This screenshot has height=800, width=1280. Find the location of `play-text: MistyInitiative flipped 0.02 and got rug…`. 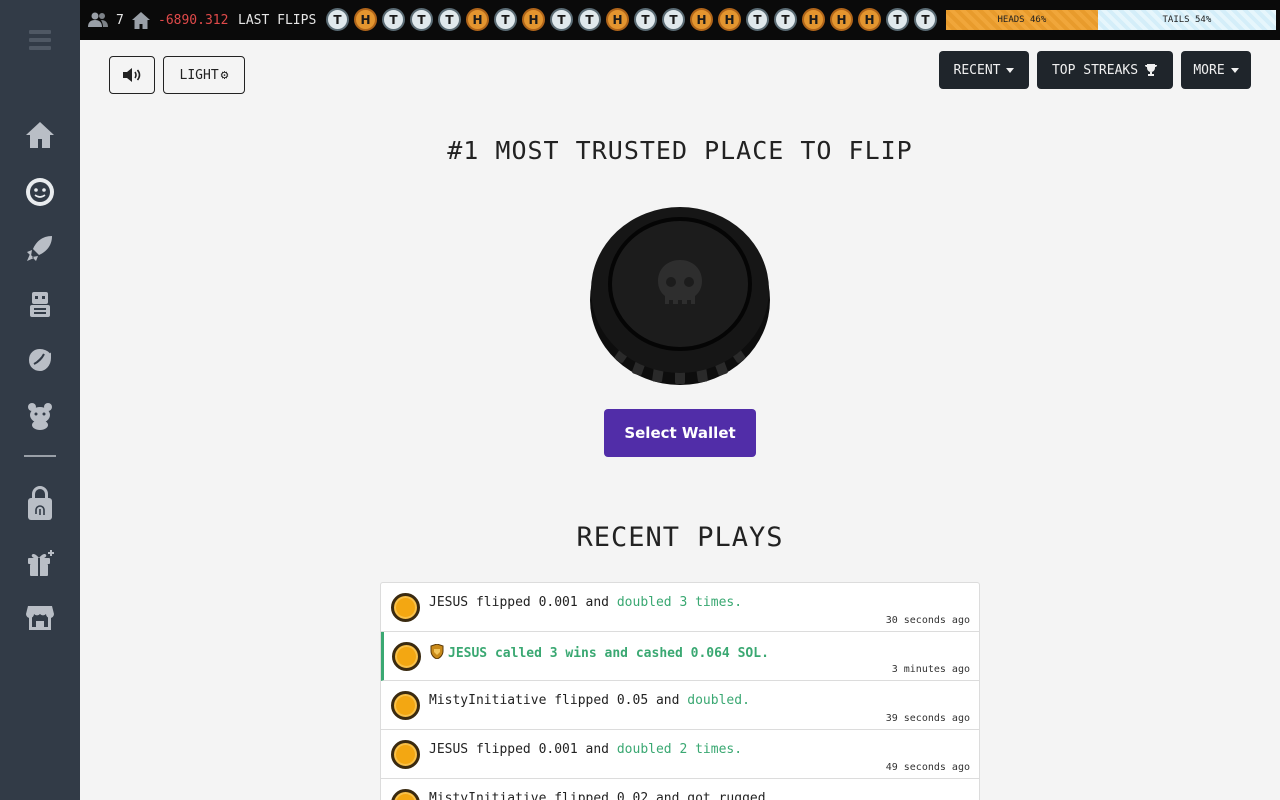

play-text: MistyInitiative flipped 0.02 and got rug… is located at coordinates (601, 795).